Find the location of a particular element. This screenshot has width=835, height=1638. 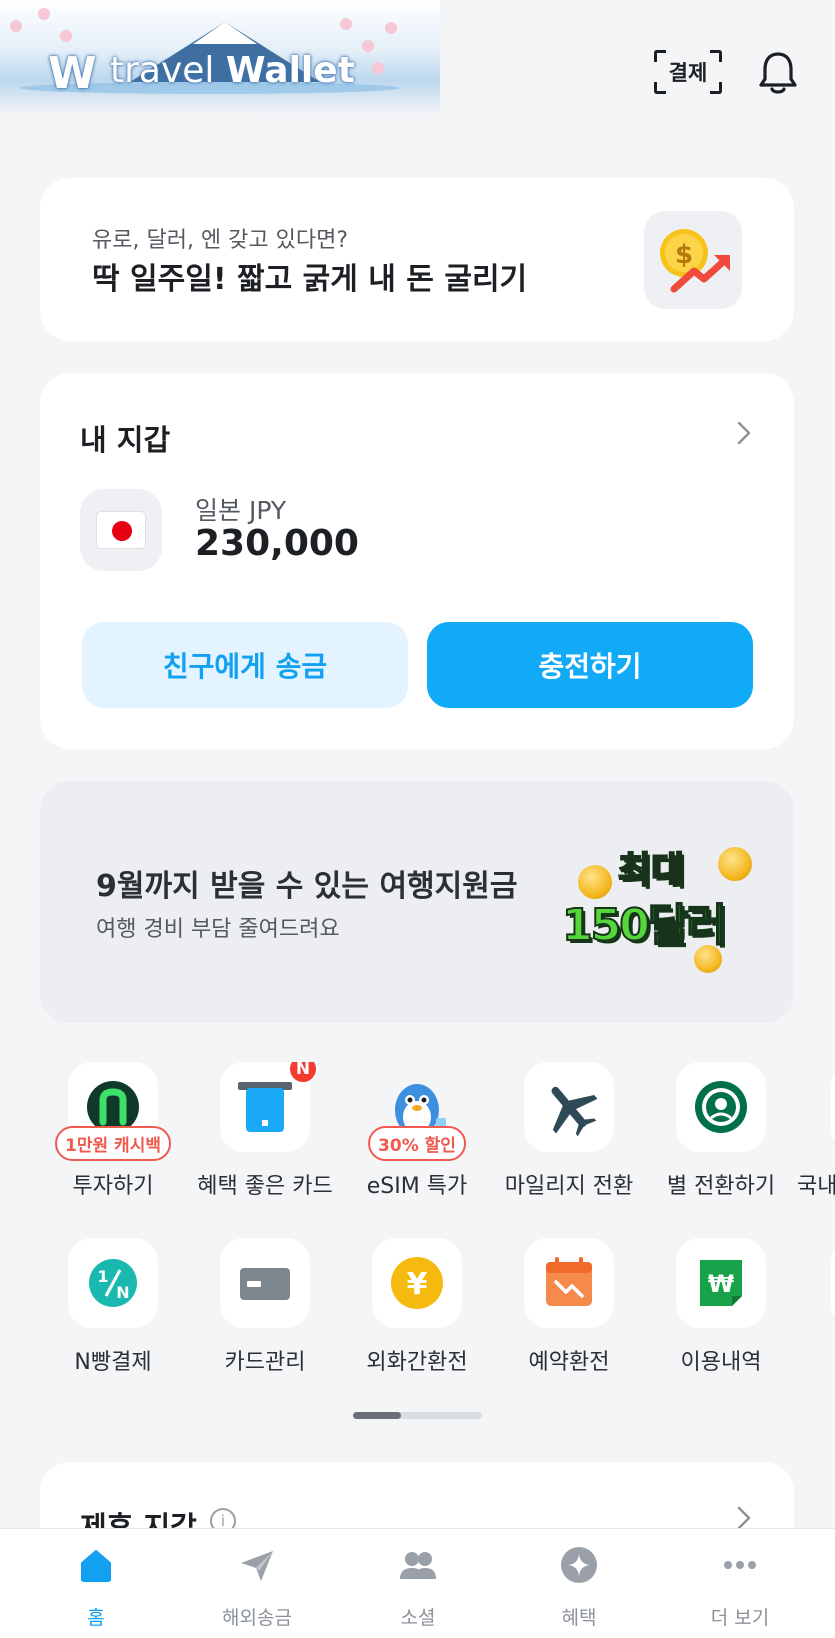

discount-badge: 30% 할인 is located at coordinates (417, 1143).